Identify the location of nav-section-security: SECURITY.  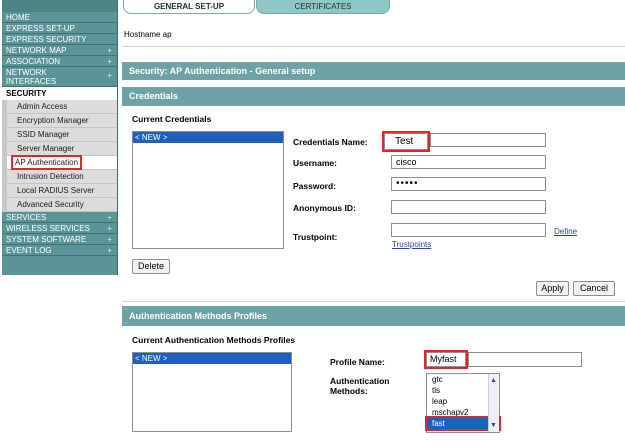
(59, 93).